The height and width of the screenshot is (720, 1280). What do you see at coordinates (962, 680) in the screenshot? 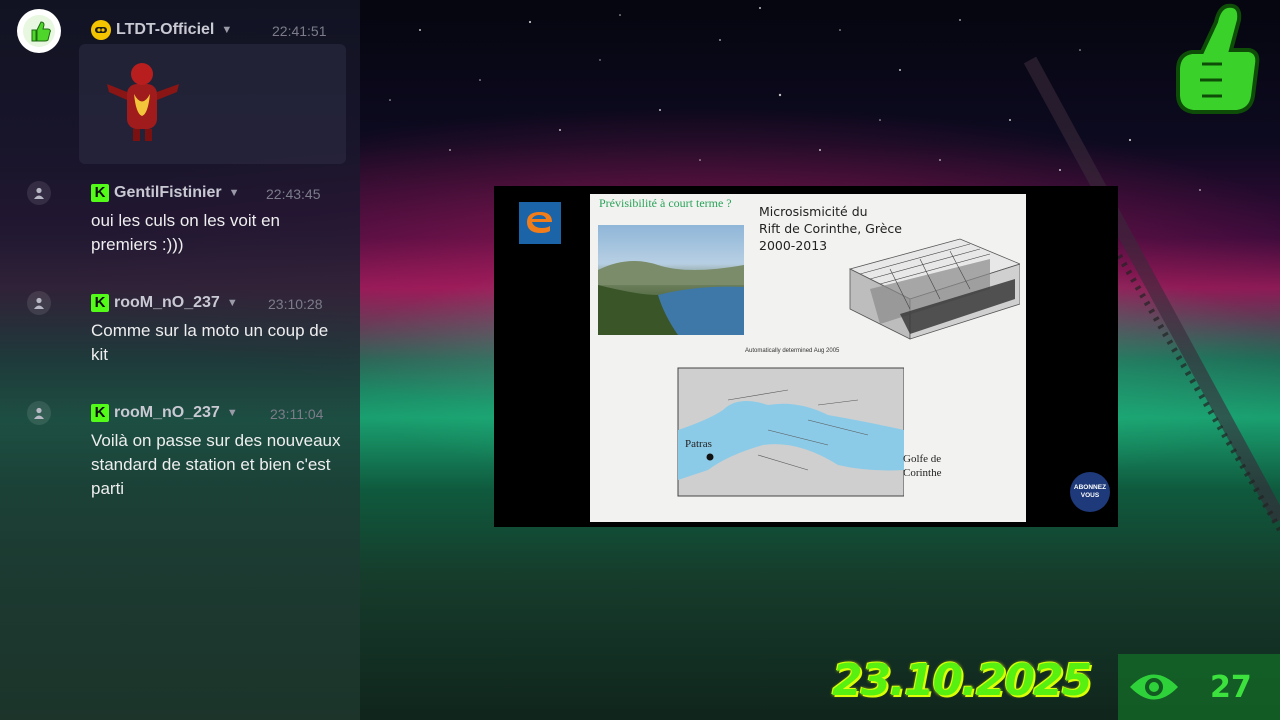
I see `date-overlay: 23.10.2025` at bounding box center [962, 680].